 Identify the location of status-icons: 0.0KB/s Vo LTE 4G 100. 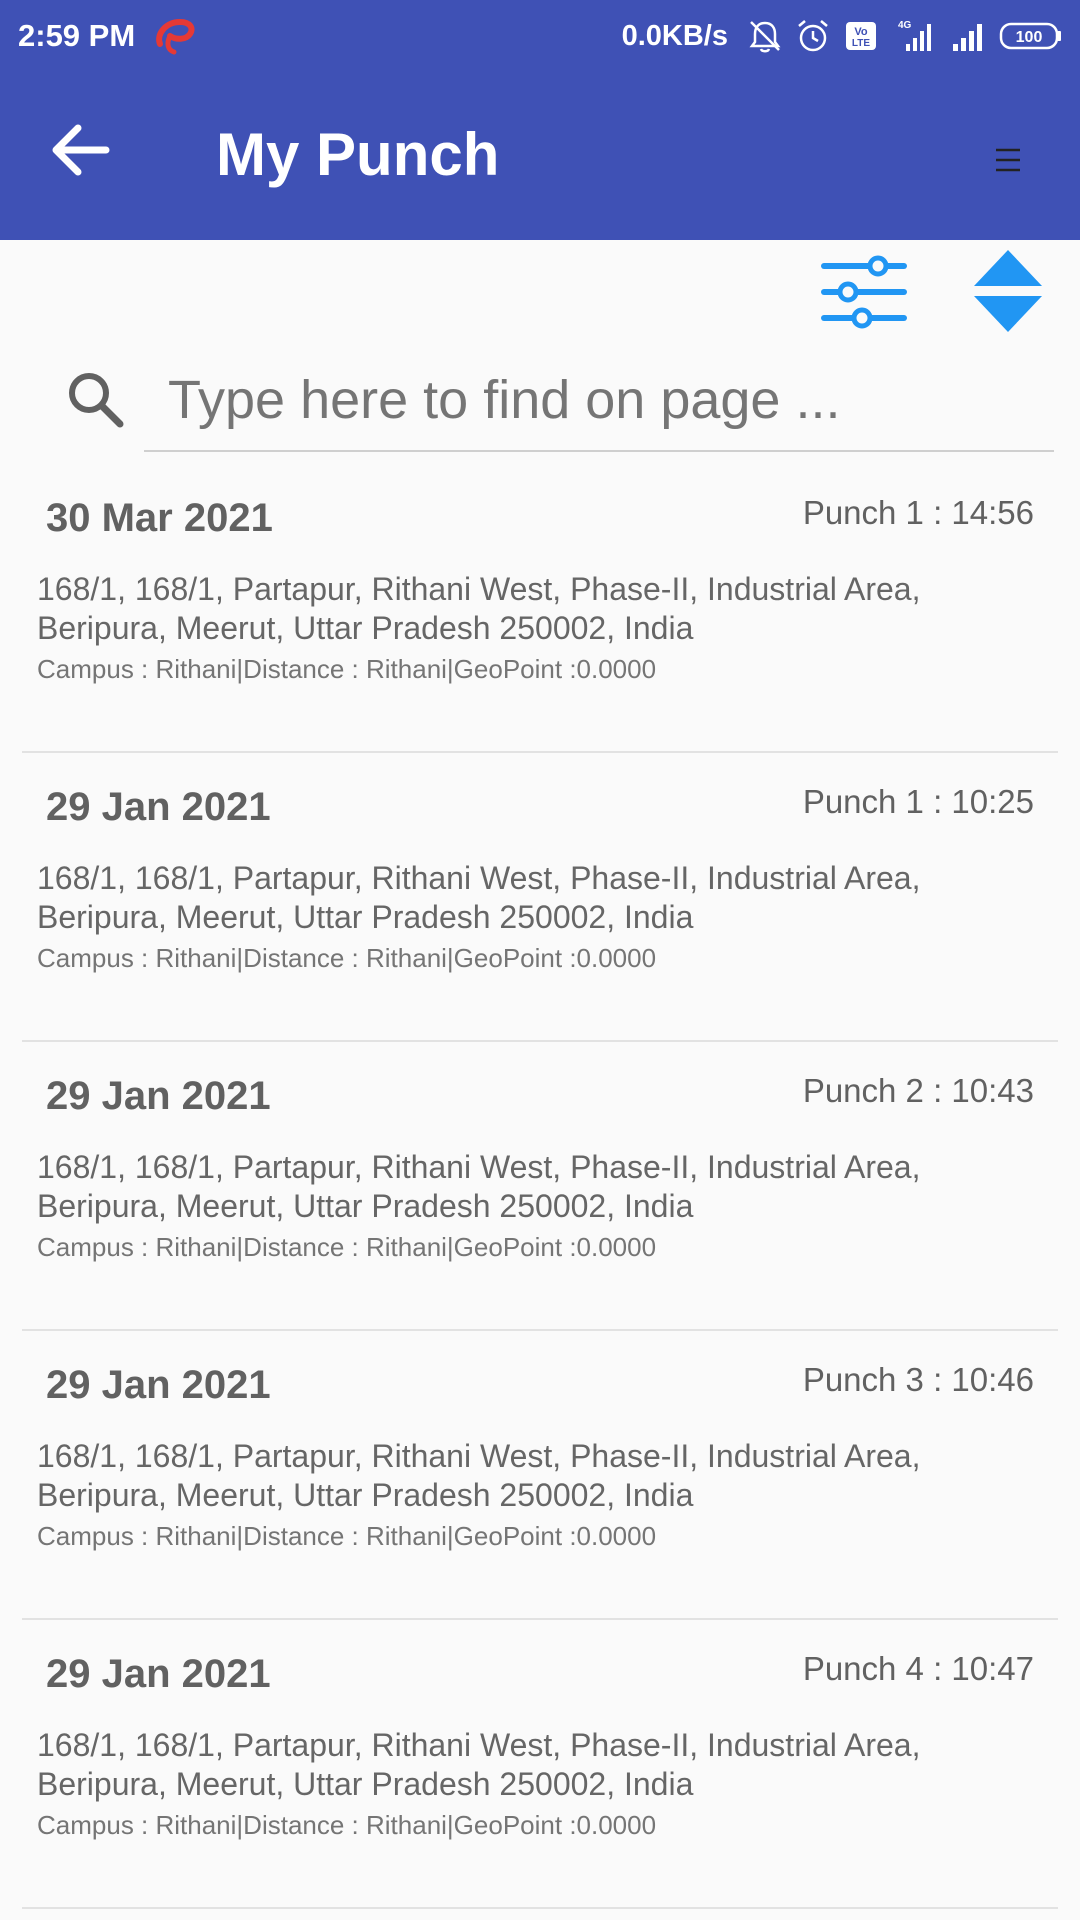
(843, 36).